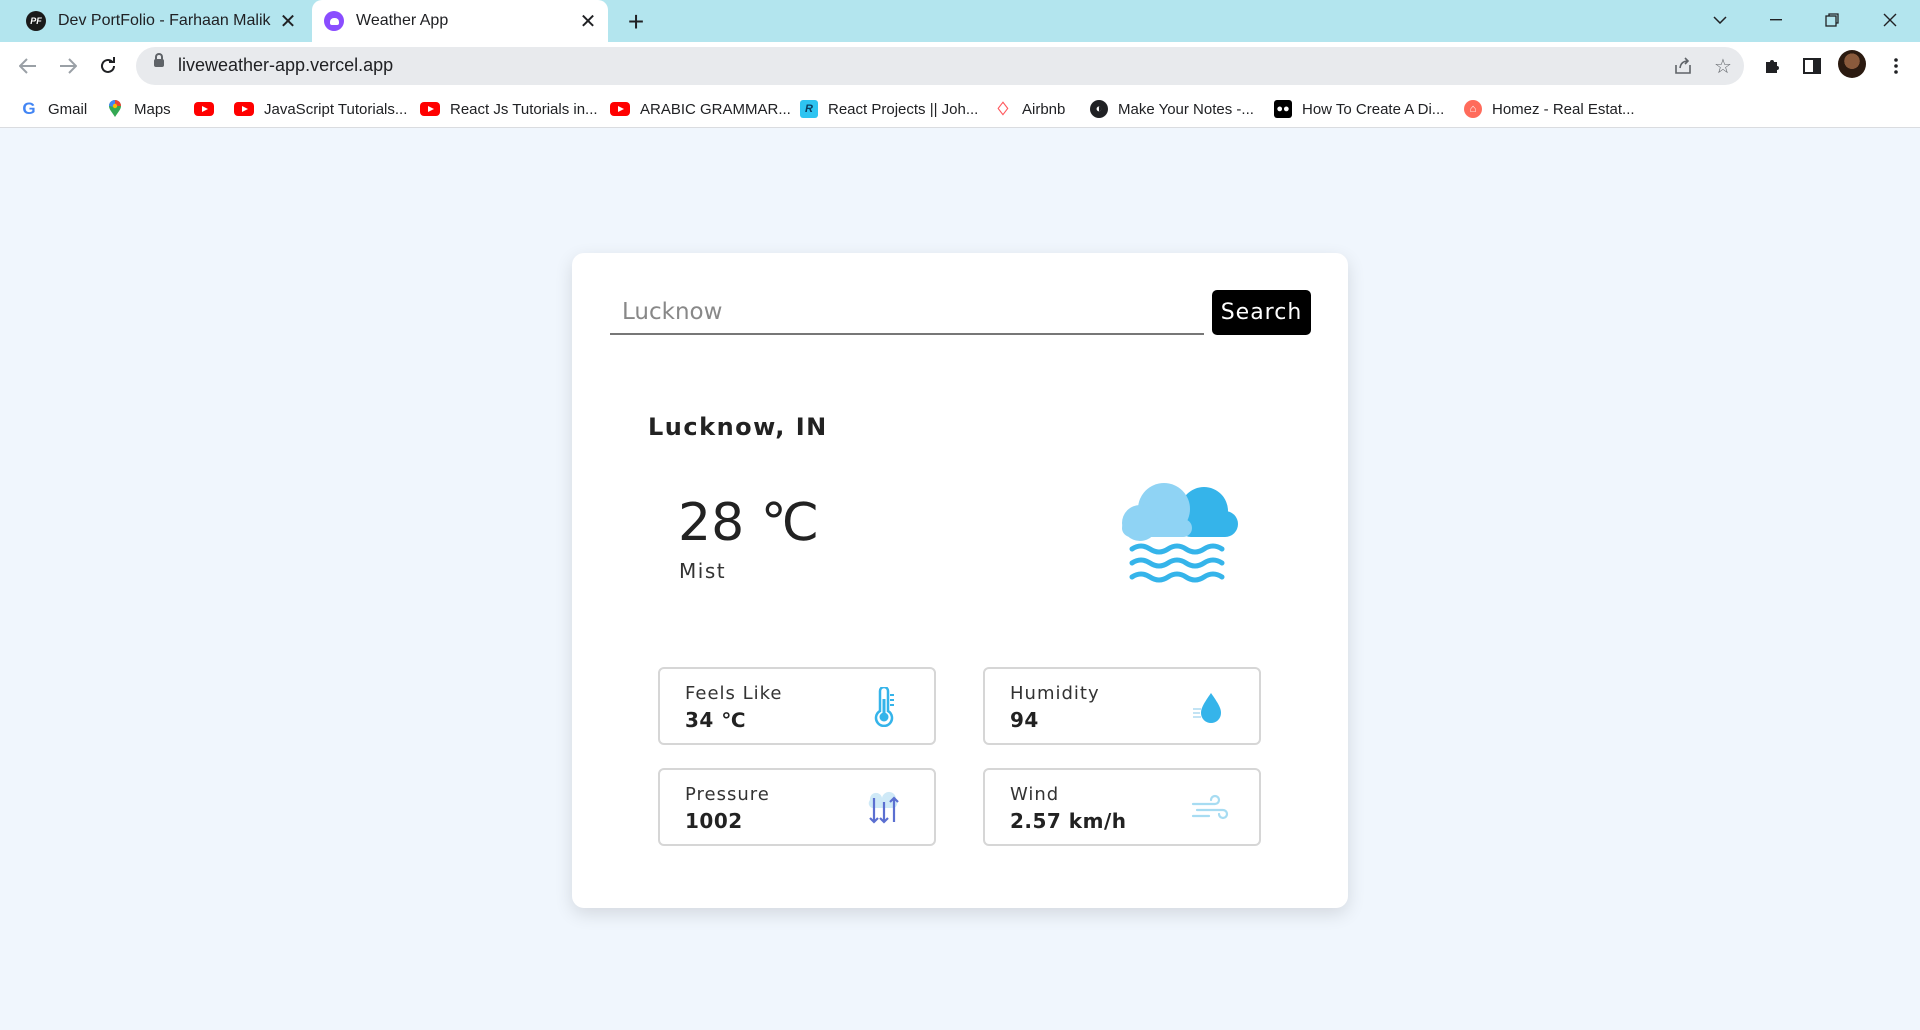 The image size is (1920, 1030). I want to click on bookmark-label: Airbnb, so click(1044, 109).